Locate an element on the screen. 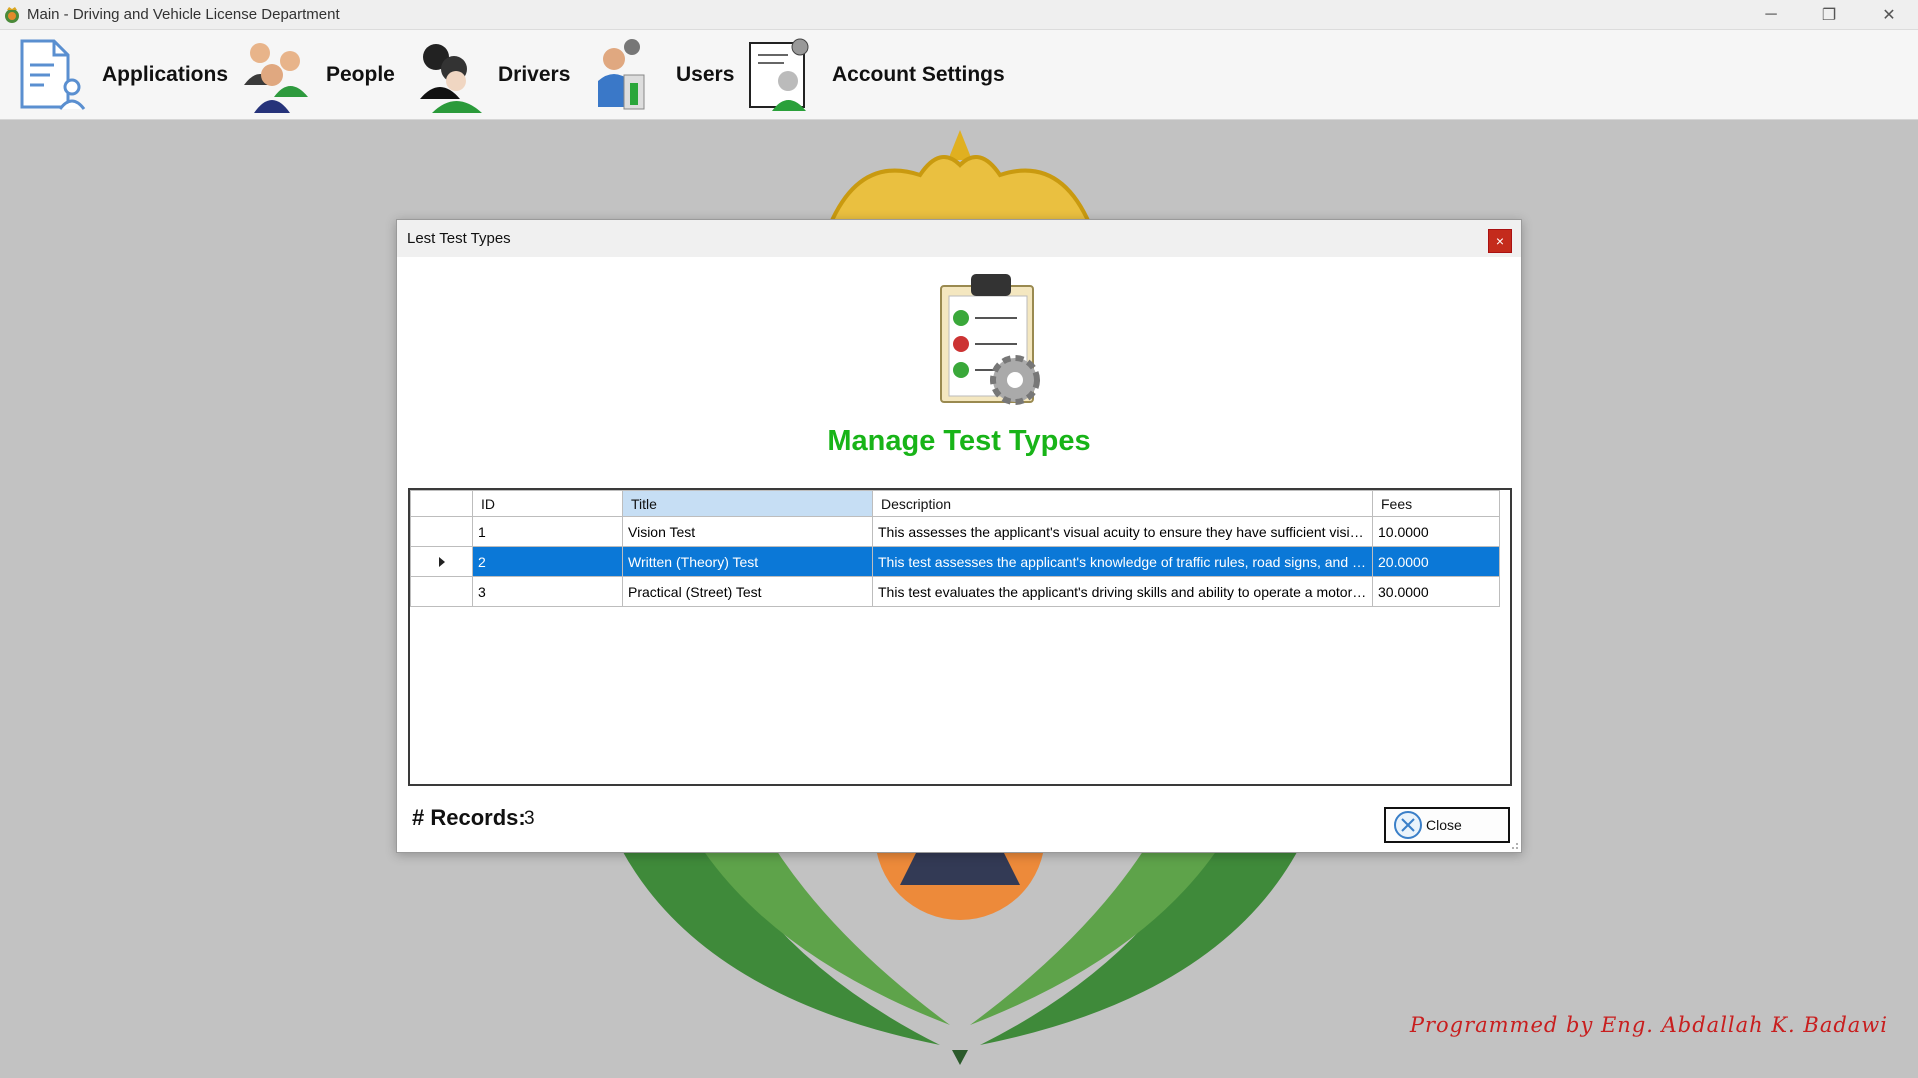 Image resolution: width=1918 pixels, height=1078 pixels. close-circle-icon is located at coordinates (1408, 825).